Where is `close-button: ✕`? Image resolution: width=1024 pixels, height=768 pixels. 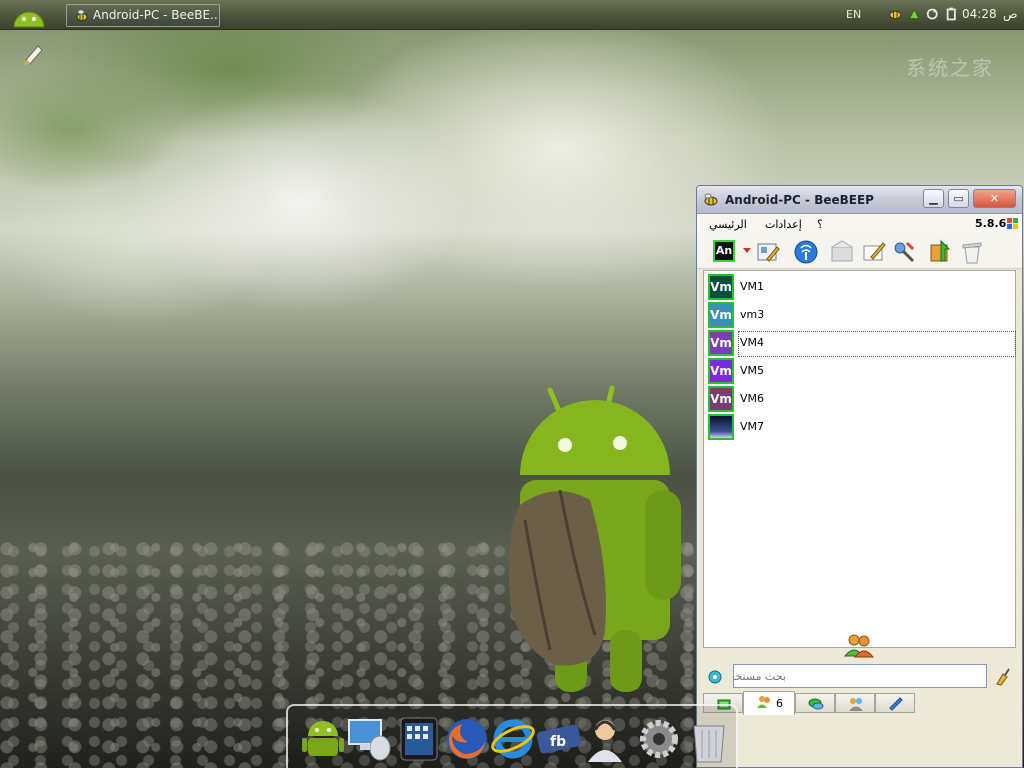 close-button: ✕ is located at coordinates (994, 198).